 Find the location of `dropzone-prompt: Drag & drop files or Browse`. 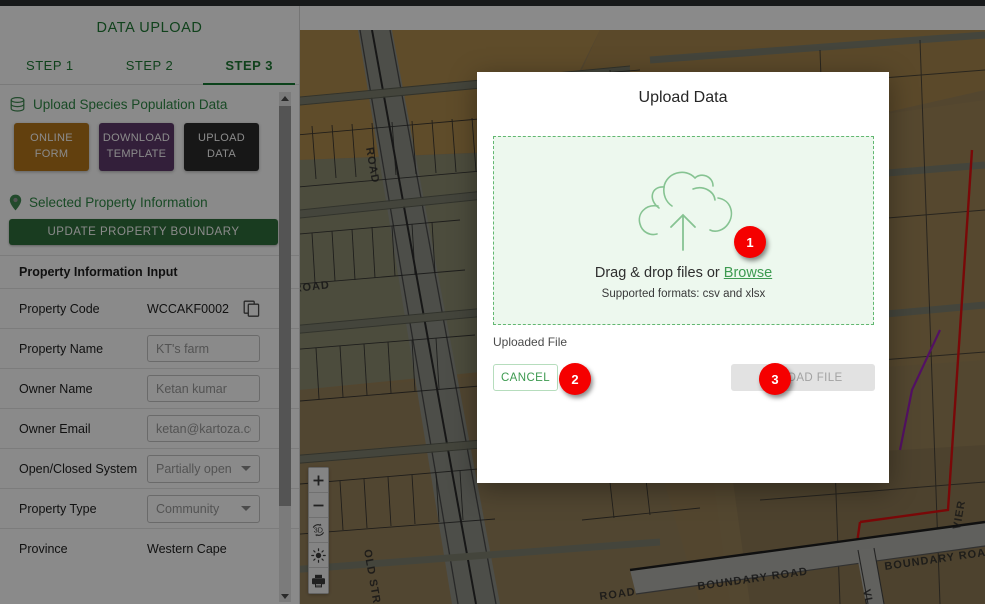

dropzone-prompt: Drag & drop files or Browse is located at coordinates (683, 273).